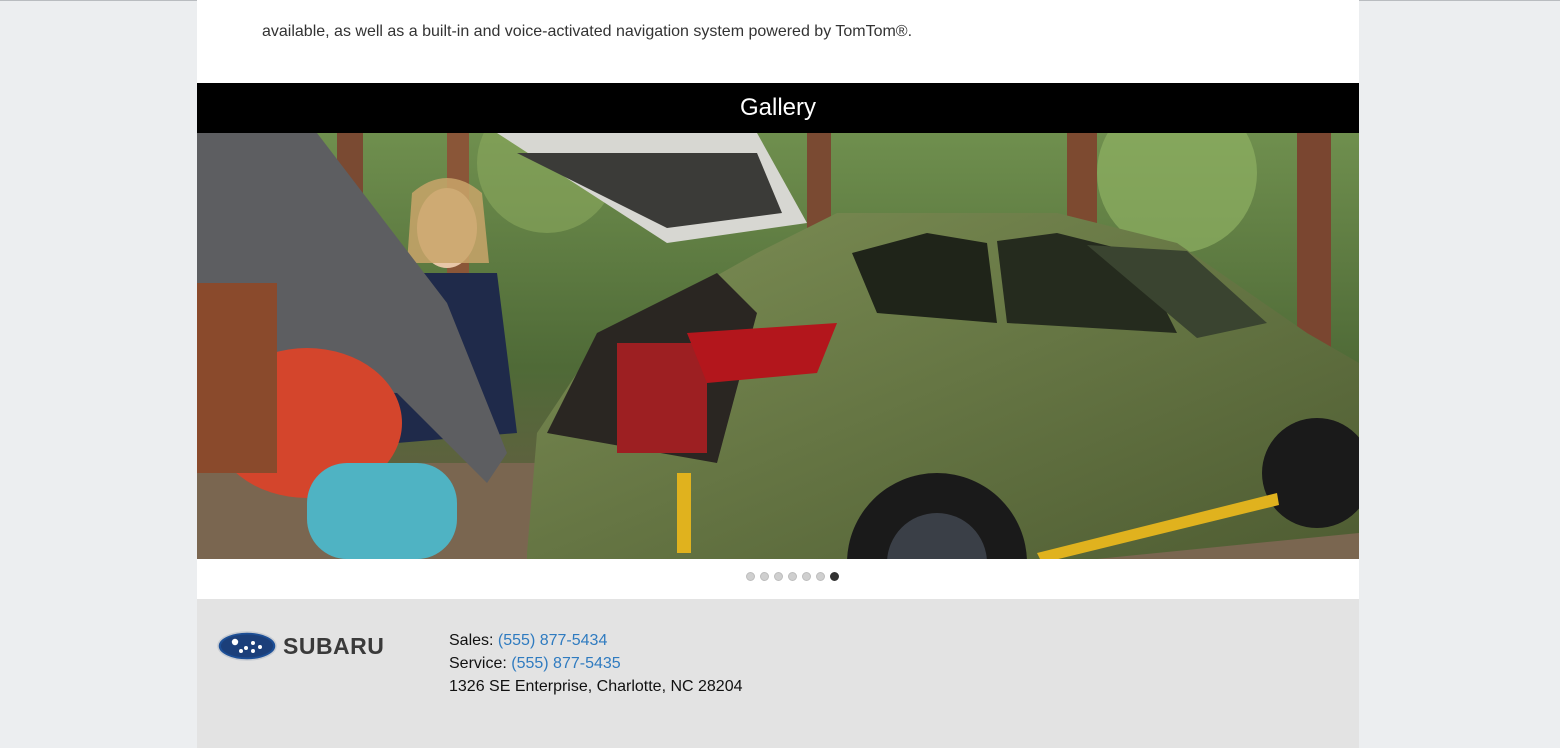 This screenshot has height=748, width=1560. I want to click on subaru-logo: SUBARU, so click(317, 646).